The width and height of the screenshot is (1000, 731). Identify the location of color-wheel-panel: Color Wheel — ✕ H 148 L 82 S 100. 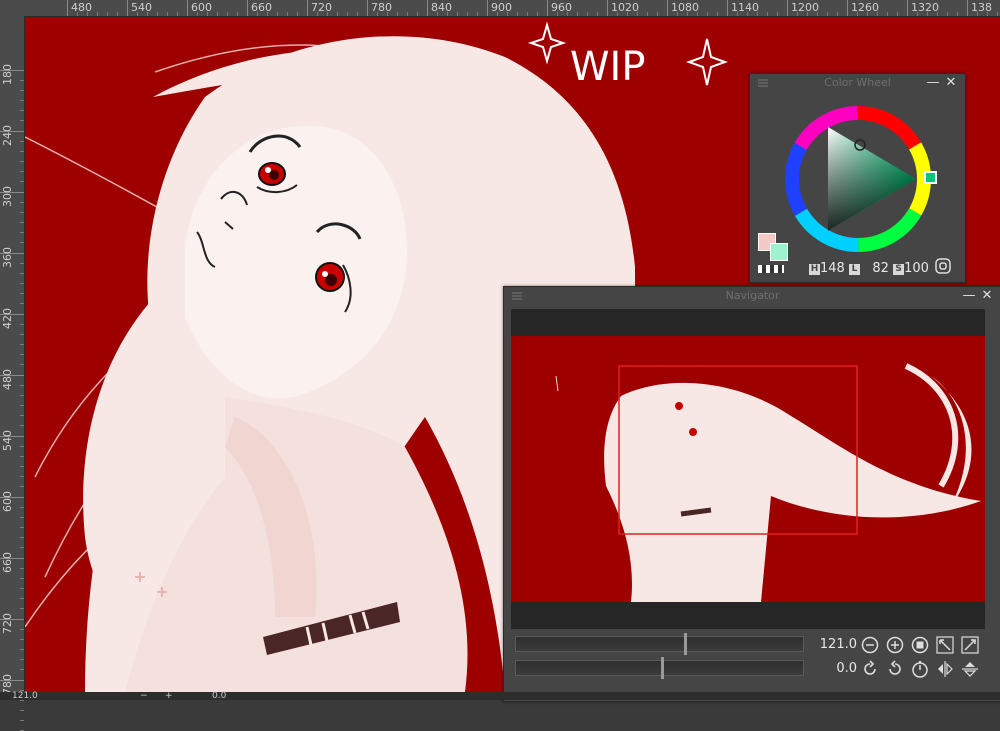
(857, 178).